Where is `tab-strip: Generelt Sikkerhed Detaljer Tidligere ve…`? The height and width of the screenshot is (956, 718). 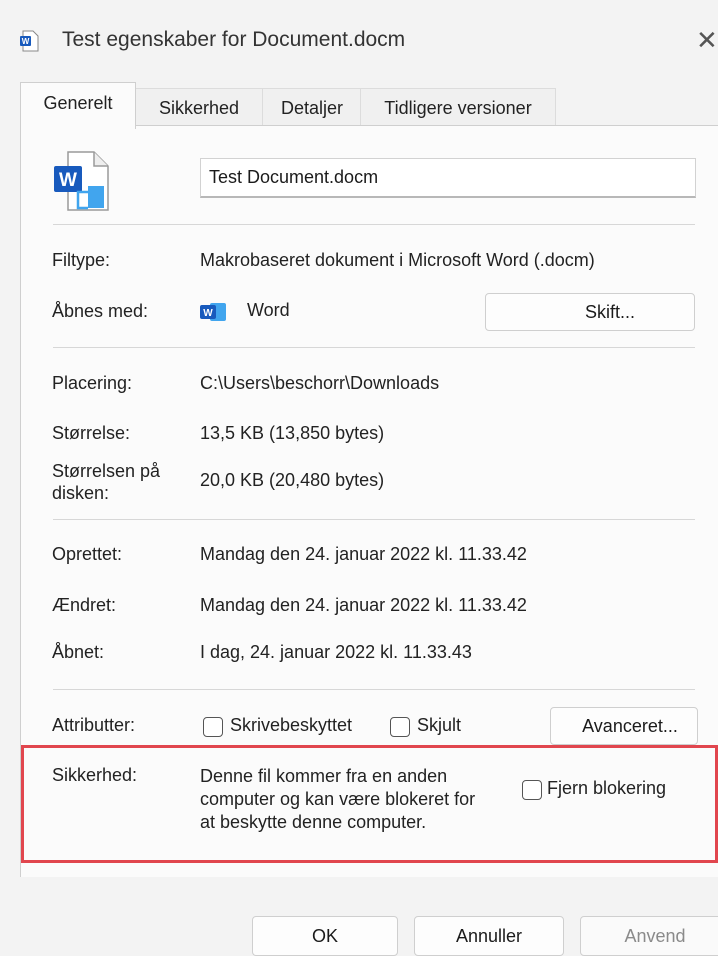 tab-strip: Generelt Sikkerhed Detaljer Tidligere ve… is located at coordinates (369, 105).